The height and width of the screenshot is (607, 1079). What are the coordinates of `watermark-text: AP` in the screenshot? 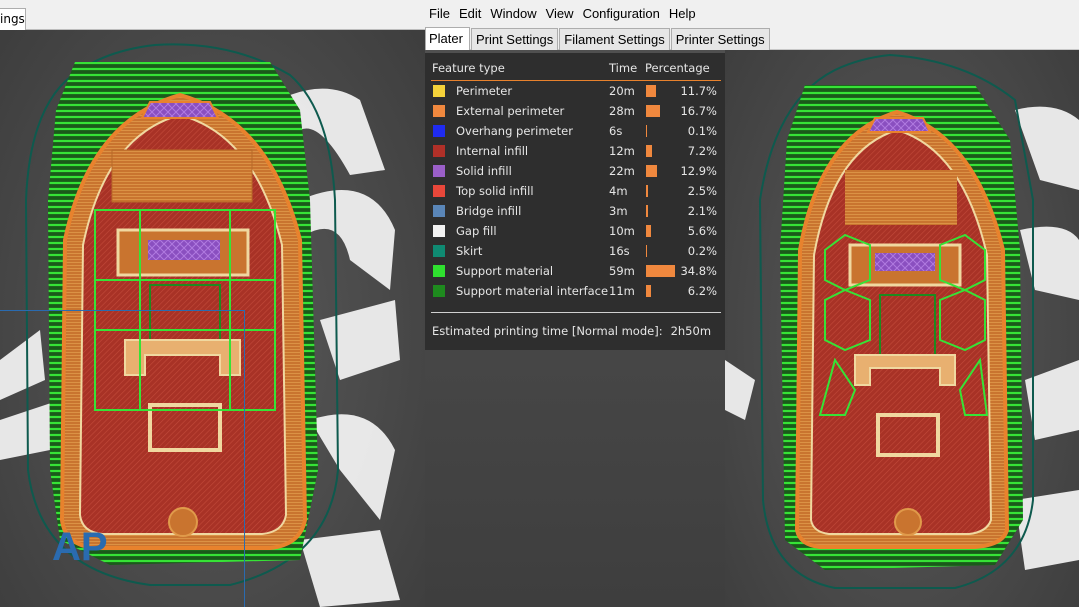 It's located at (80, 545).